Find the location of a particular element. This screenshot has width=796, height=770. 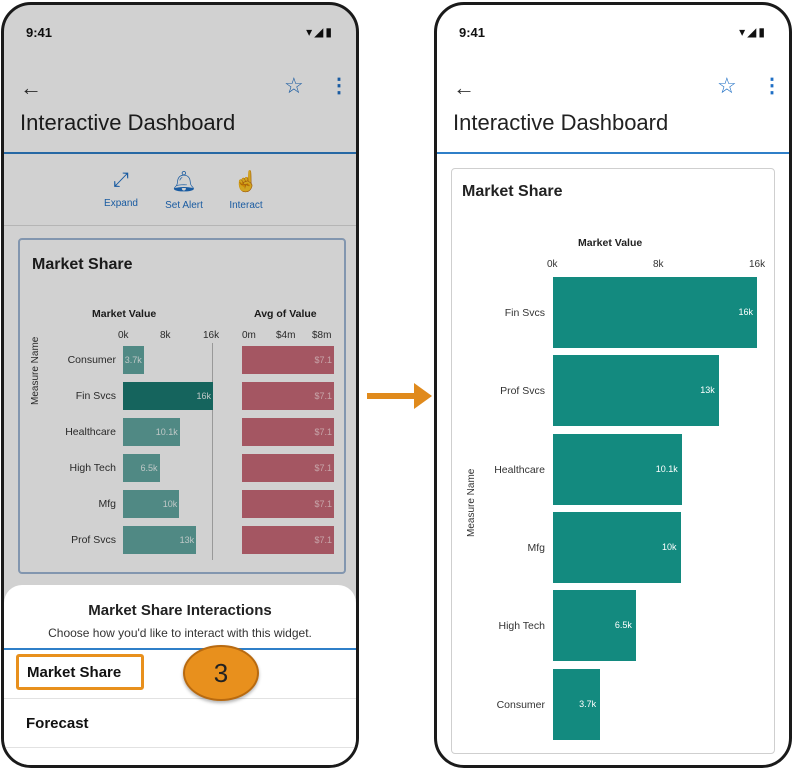

value-label: 3.7k is located at coordinates (588, 703).